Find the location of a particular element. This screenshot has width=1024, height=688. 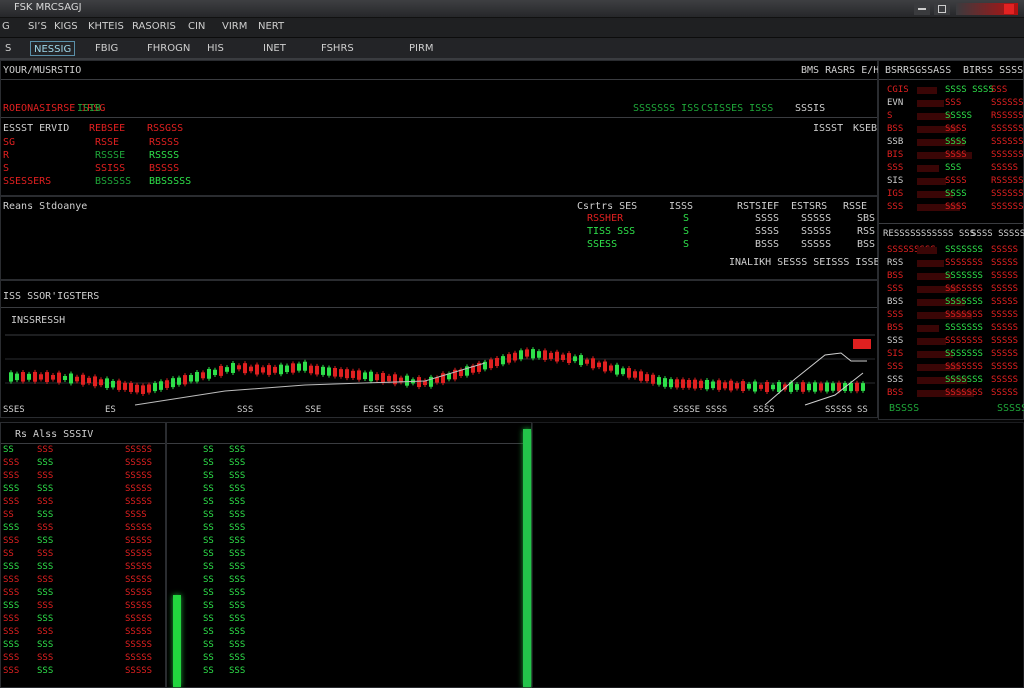

toolbar-button-1: NESSIG is located at coordinates (53, 48).